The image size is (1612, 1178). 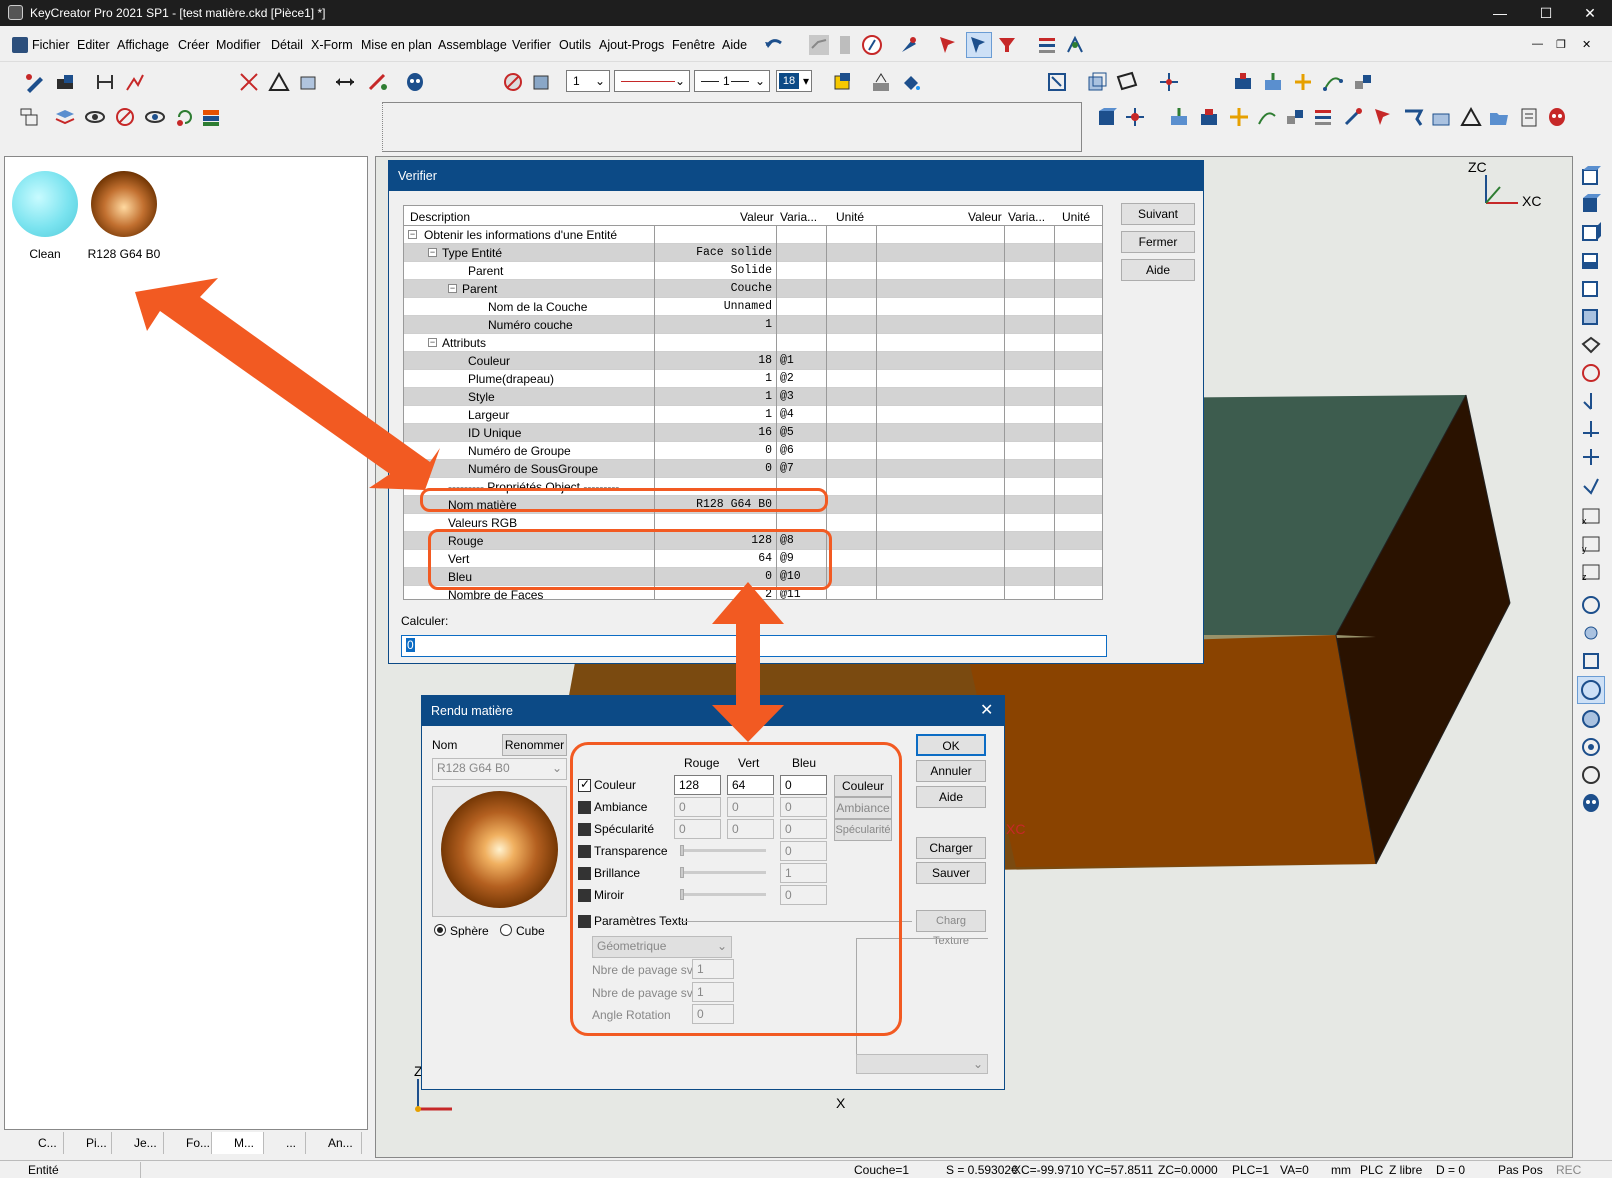 I want to click on status-paspos: Pas Pos, so click(x=1520, y=1170).